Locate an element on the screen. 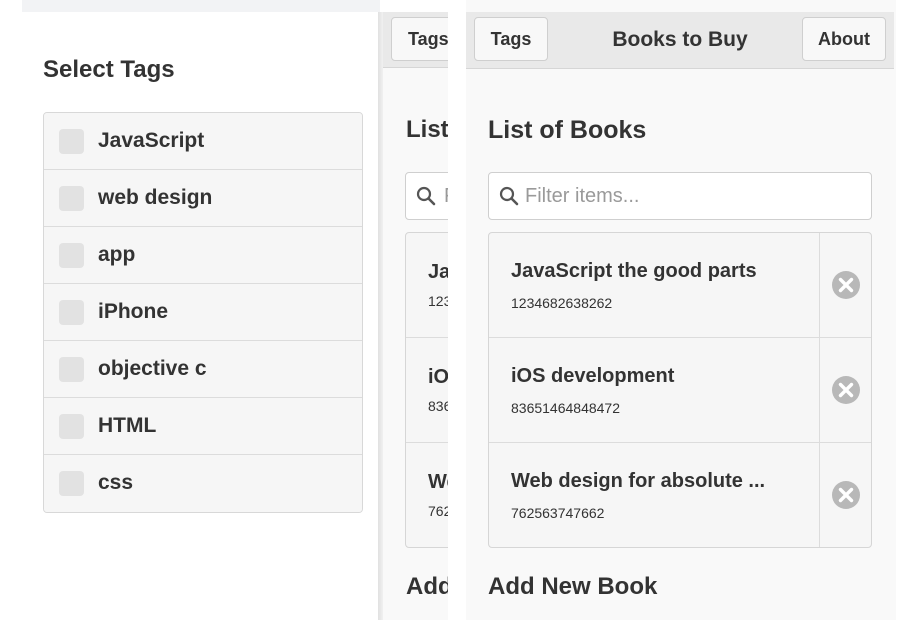 The image size is (906, 620). tag-item-javascript: JavaScript is located at coordinates (203, 141).